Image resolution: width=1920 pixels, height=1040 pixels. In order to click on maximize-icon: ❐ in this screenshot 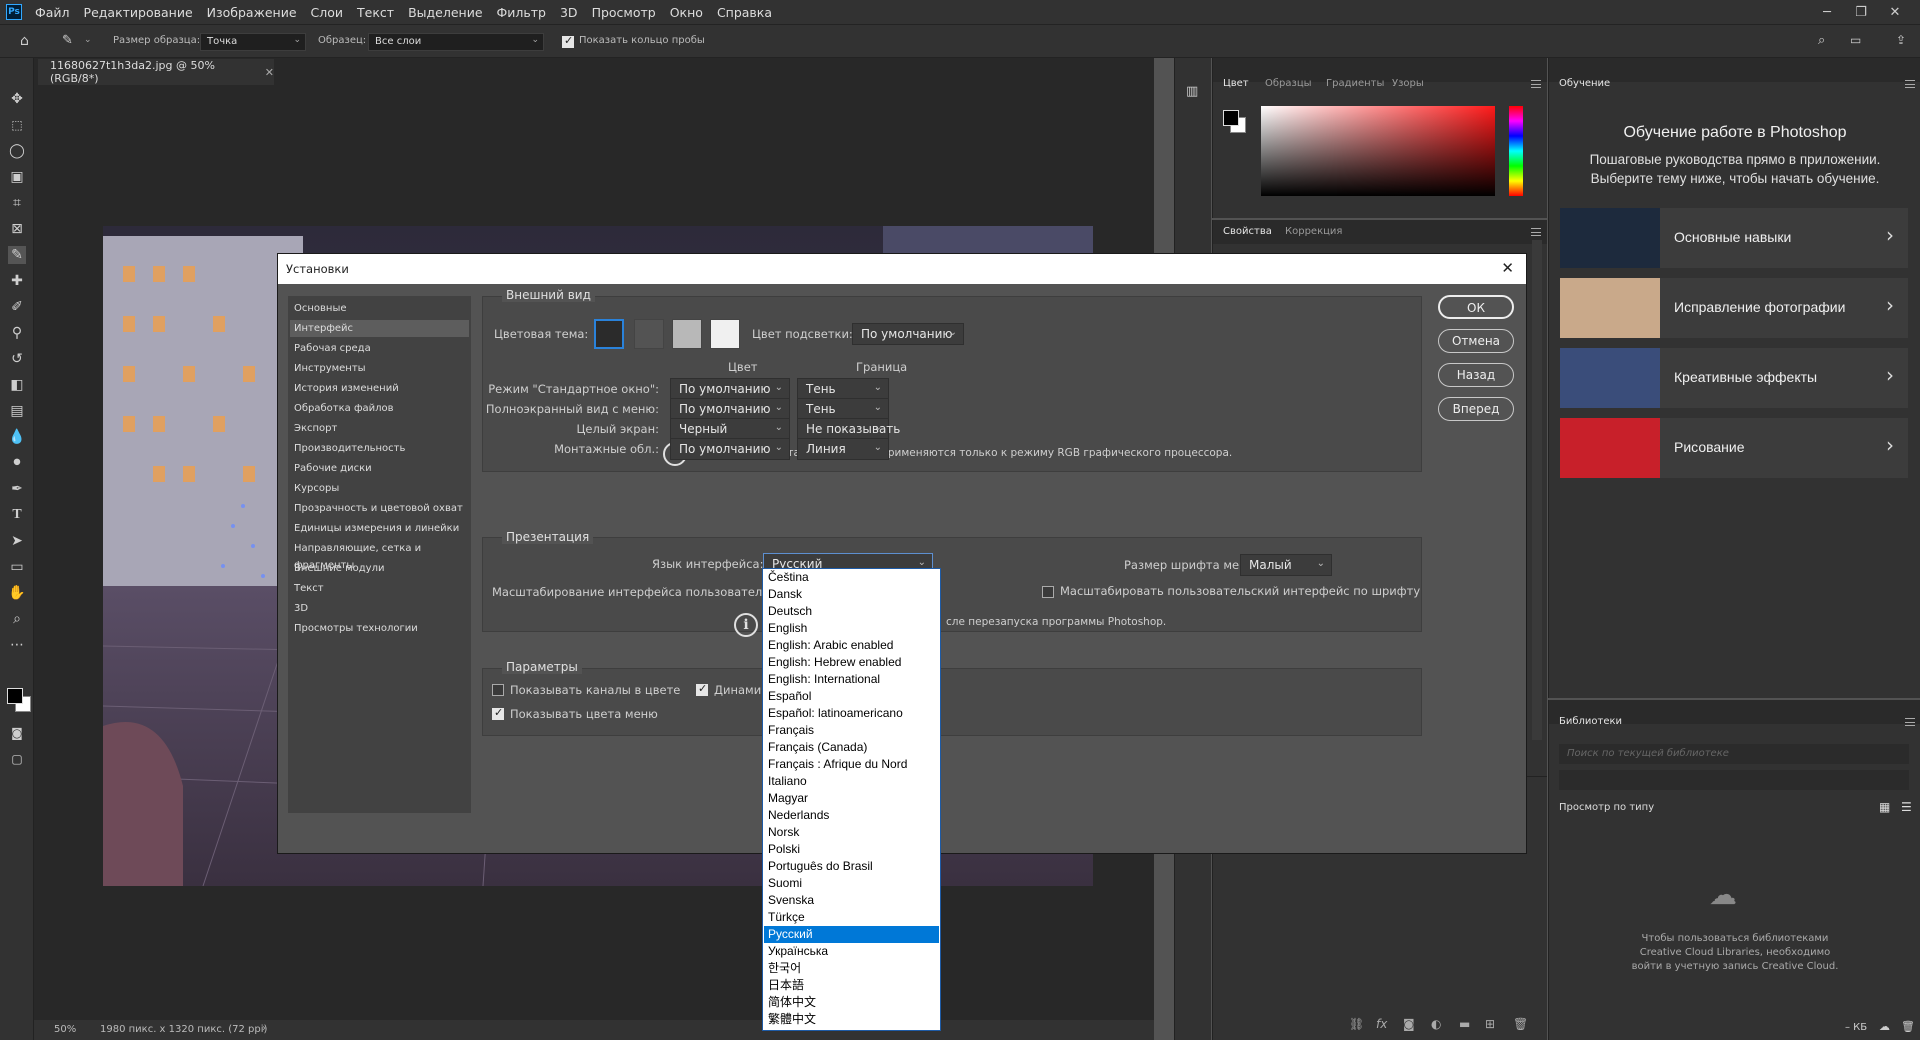, I will do `click(1861, 12)`.